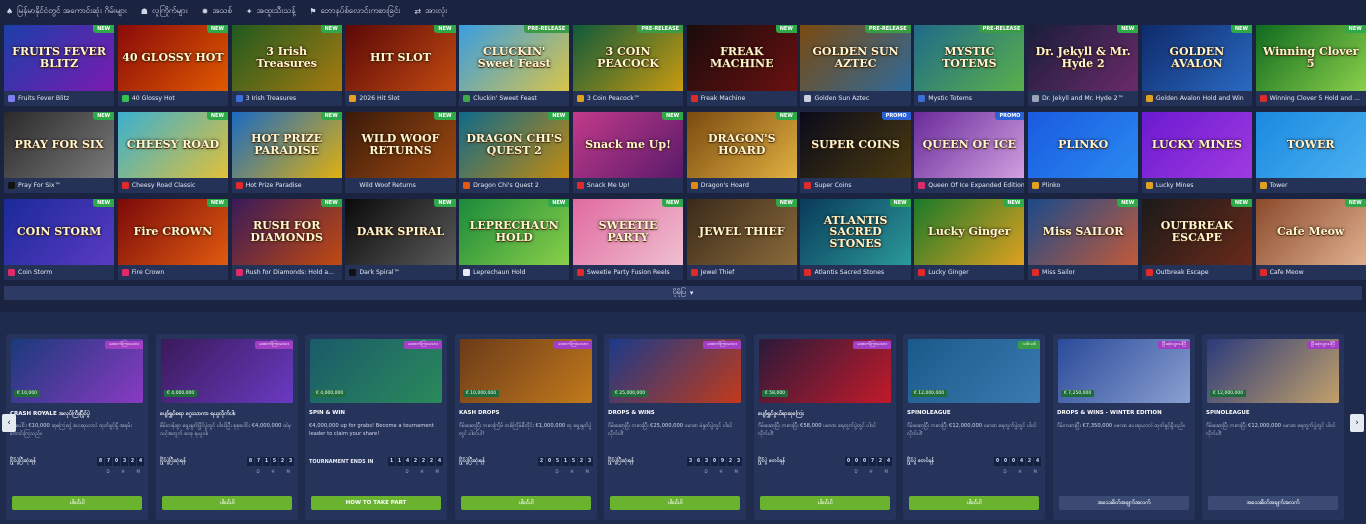  What do you see at coordinates (400, 145) in the screenshot?
I see `game-thumbnail: WILD WOOF RETURNS NEW` at bounding box center [400, 145].